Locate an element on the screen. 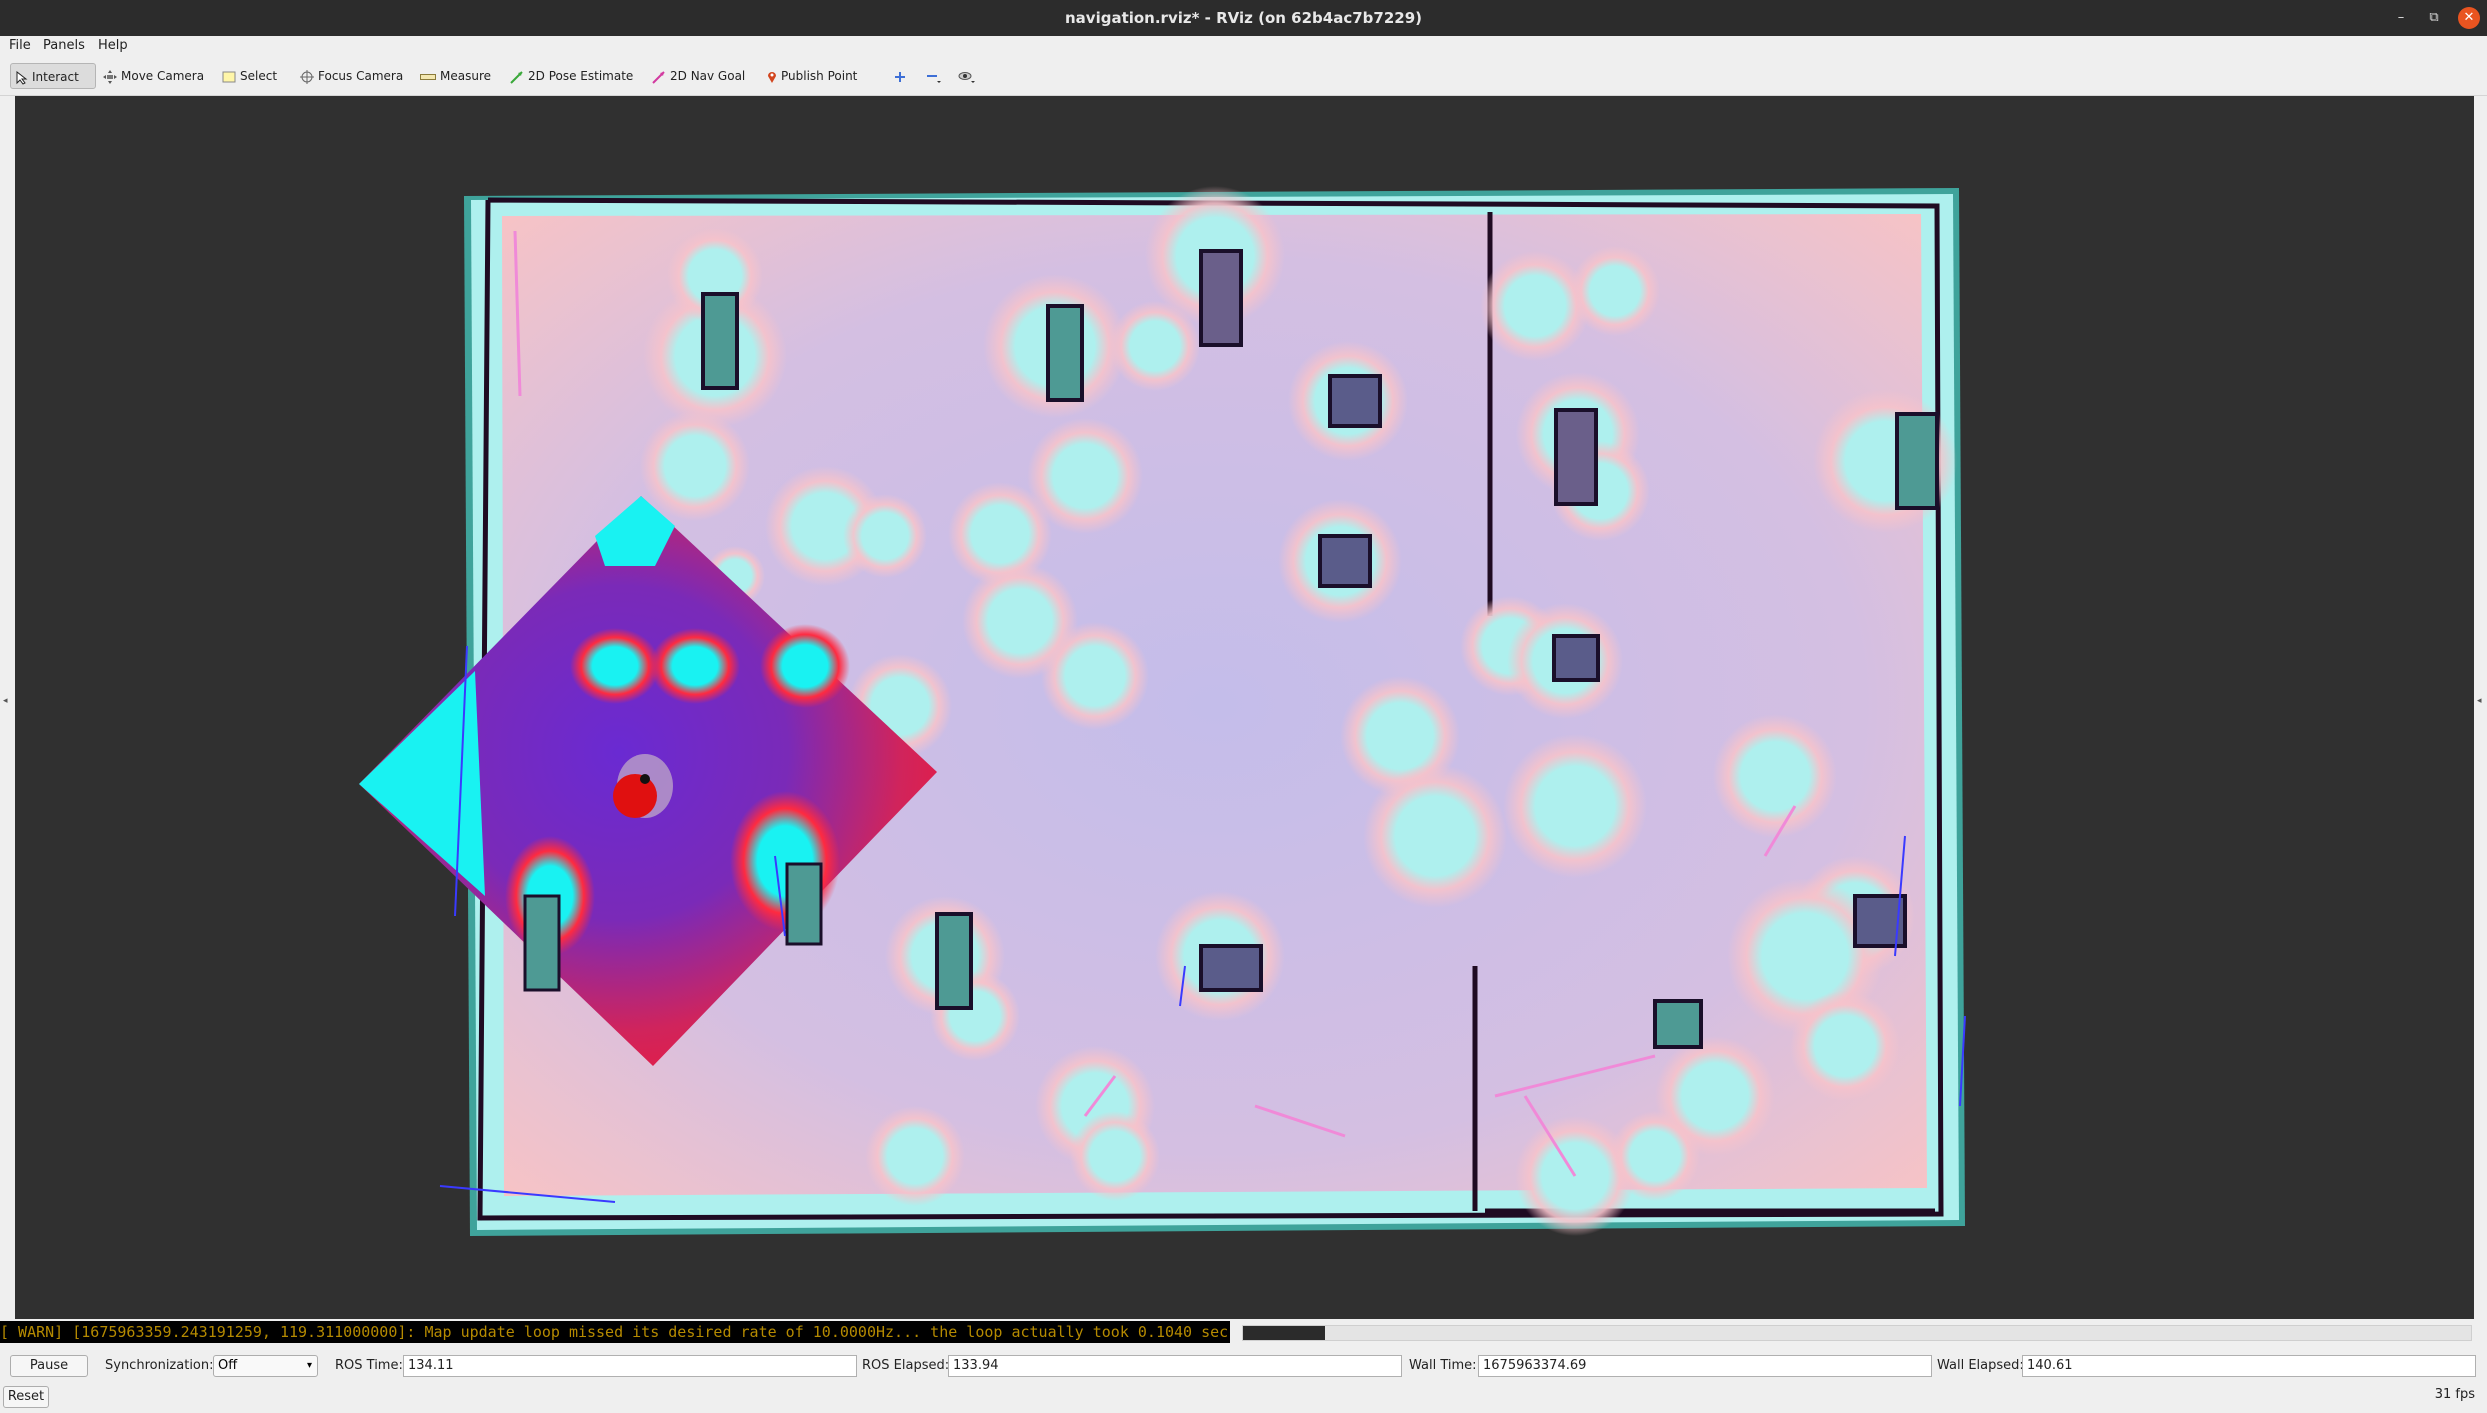  pink-arrow-icon is located at coordinates (658, 77).